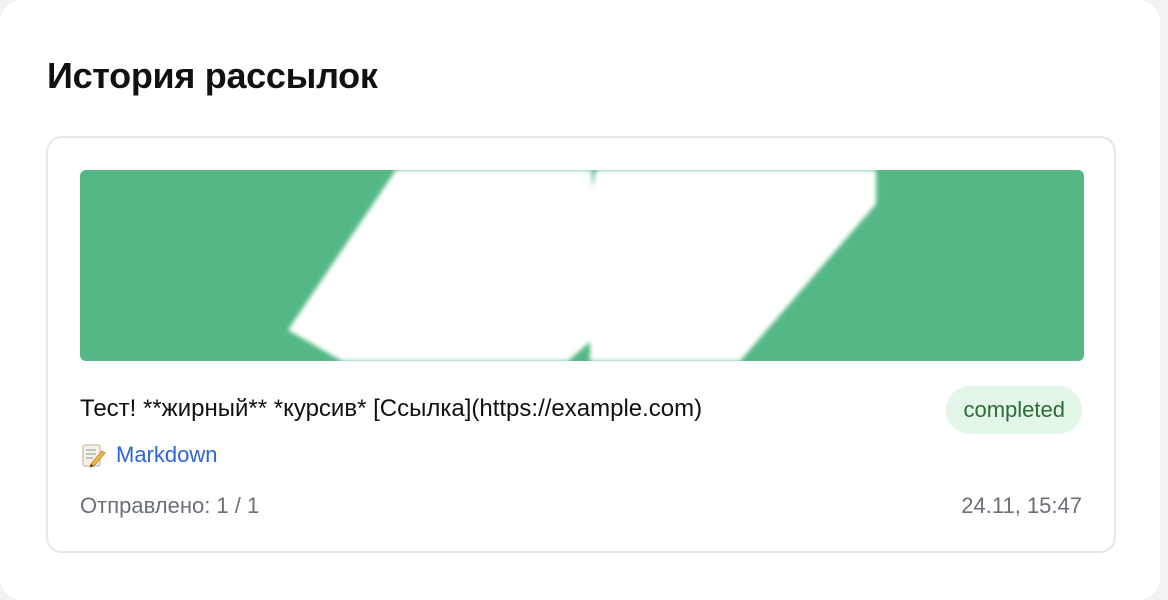 The width and height of the screenshot is (1168, 600). I want to click on status-badge: completed, so click(1014, 410).